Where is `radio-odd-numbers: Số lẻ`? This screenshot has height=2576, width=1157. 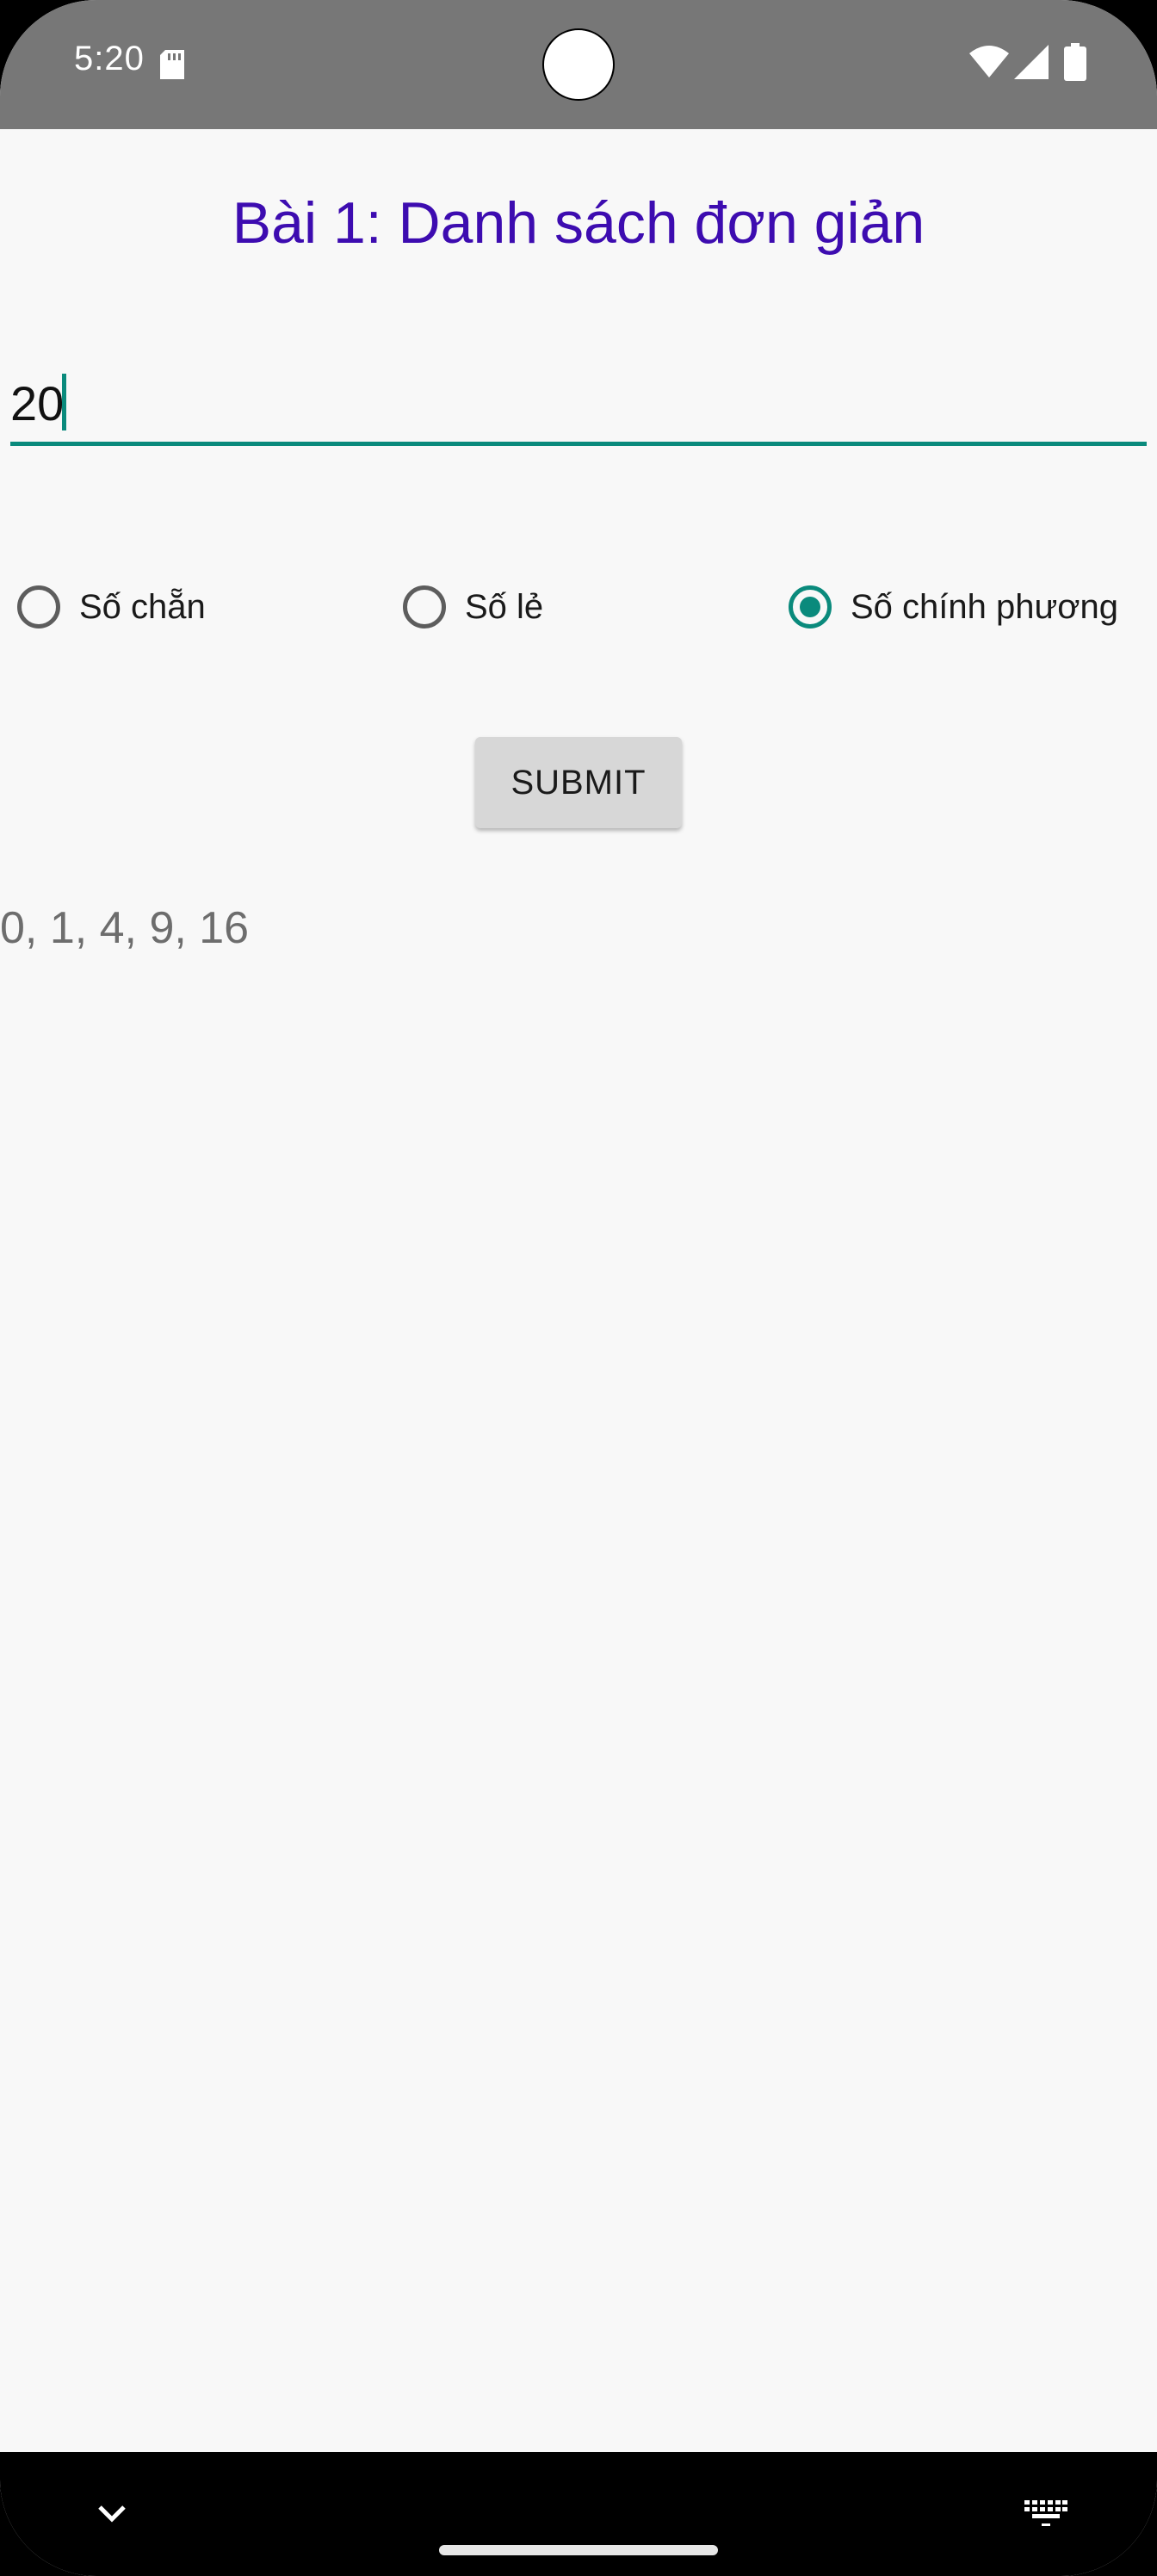 radio-odd-numbers: Số lẻ is located at coordinates (465, 607).